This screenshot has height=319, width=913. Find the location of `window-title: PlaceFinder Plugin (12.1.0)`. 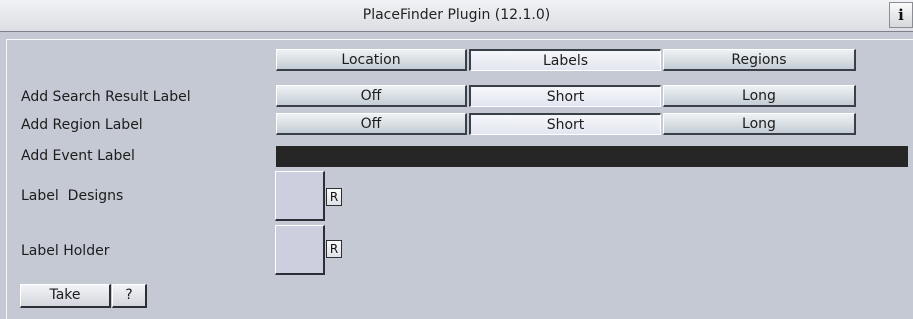

window-title: PlaceFinder Plugin (12.1.0) is located at coordinates (456, 15).